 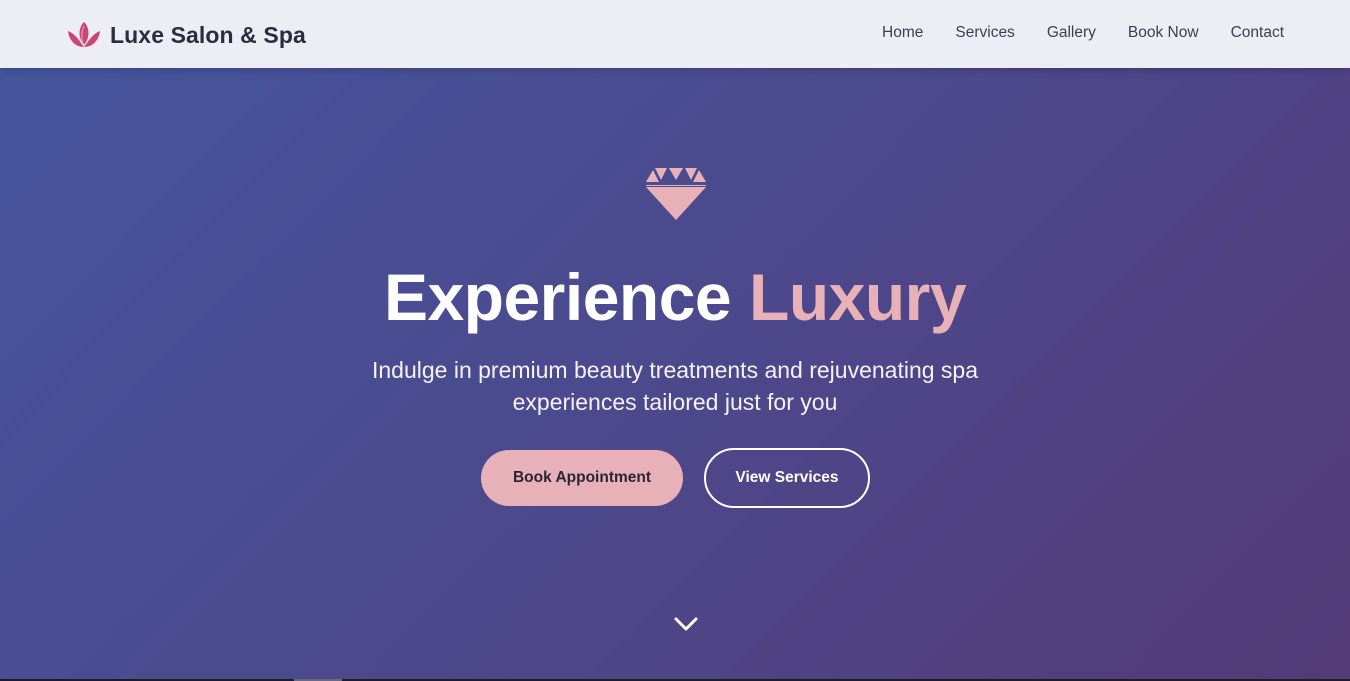 What do you see at coordinates (1163, 33) in the screenshot?
I see `nav-book-now: Book Now` at bounding box center [1163, 33].